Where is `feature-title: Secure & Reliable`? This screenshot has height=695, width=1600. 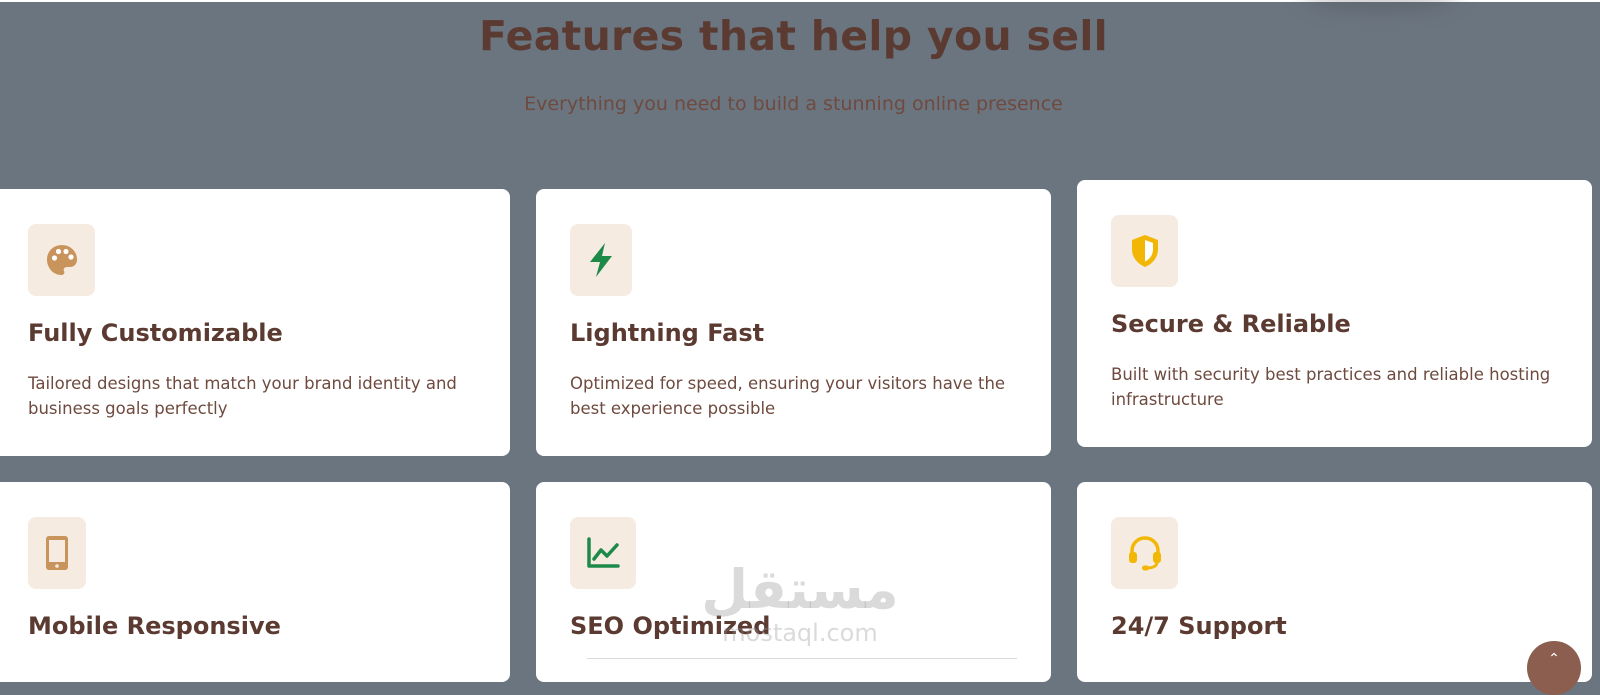 feature-title: Secure & Reliable is located at coordinates (1231, 324).